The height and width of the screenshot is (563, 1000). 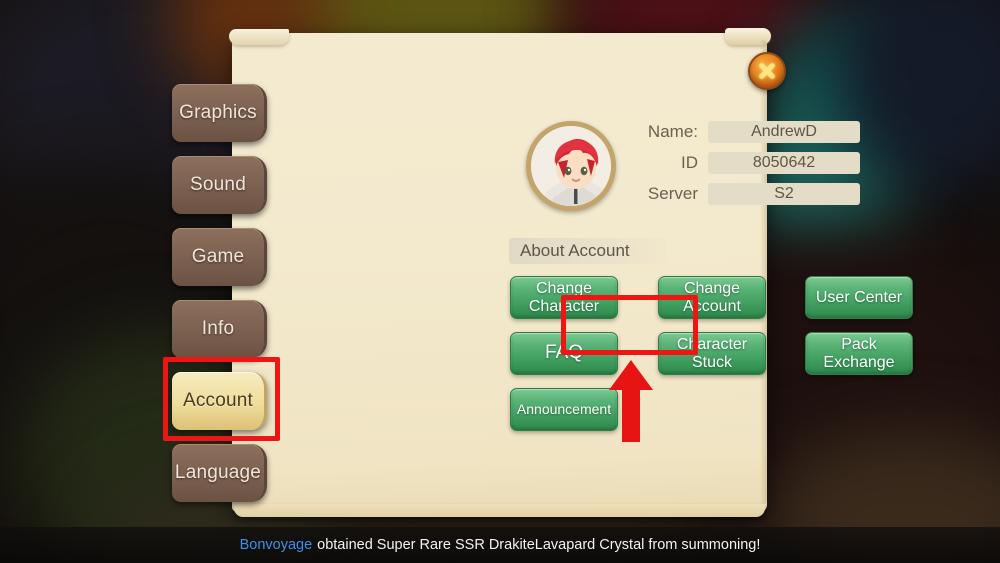 I want to click on sidebar-item-language: Language, so click(x=219, y=473).